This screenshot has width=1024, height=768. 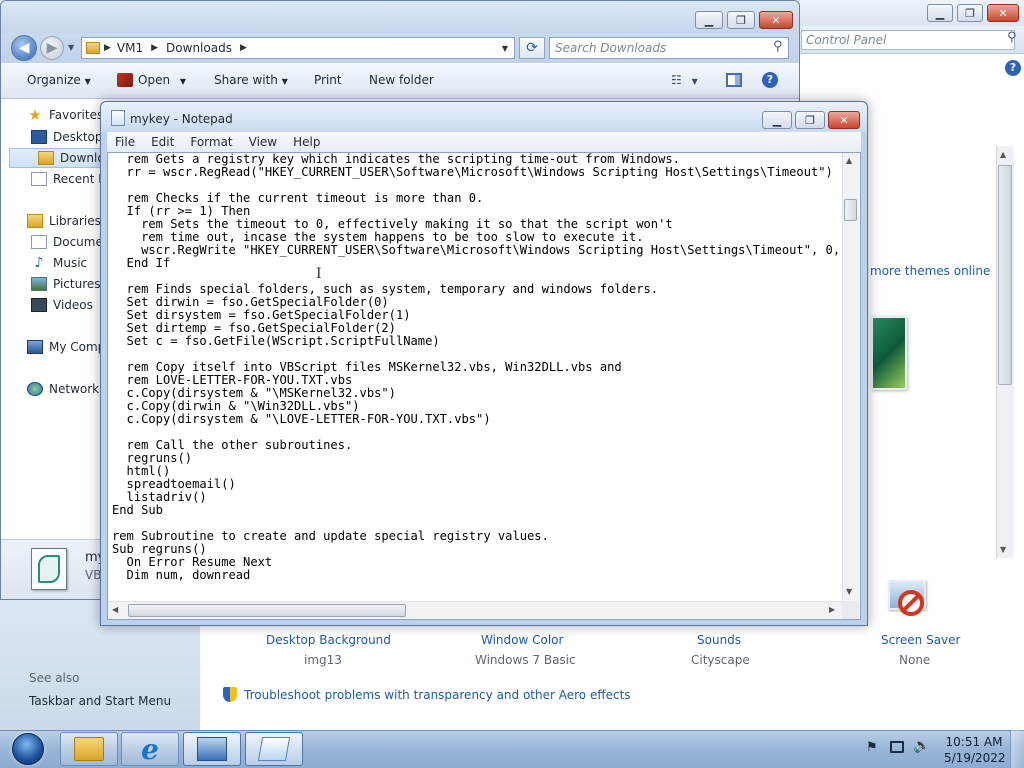 I want to click on taskbar-clock: 10:51 AM 5/19/2022, so click(x=975, y=750).